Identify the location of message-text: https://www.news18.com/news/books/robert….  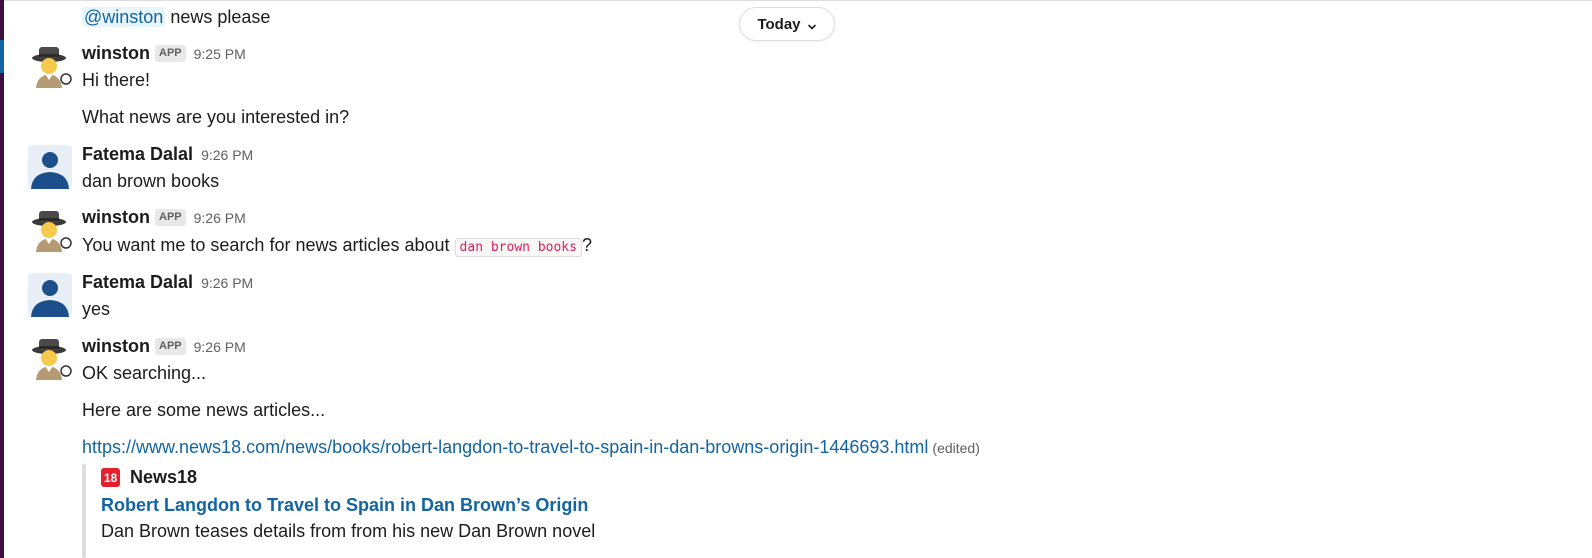
(531, 447).